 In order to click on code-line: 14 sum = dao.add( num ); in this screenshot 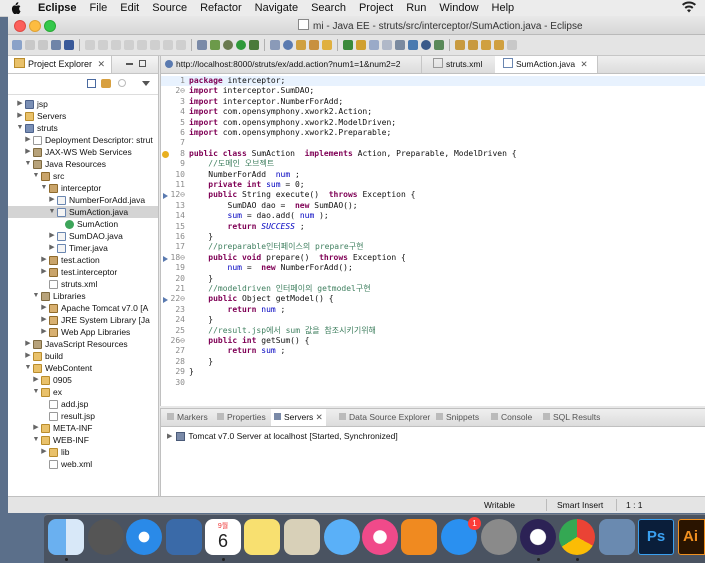, I will do `click(433, 216)`.